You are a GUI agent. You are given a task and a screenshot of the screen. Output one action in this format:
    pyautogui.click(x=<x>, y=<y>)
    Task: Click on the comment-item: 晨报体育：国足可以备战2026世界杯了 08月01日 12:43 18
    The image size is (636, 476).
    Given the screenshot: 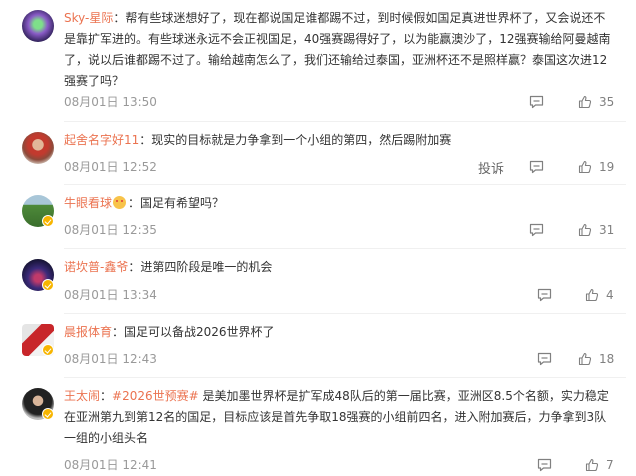 What is the action you would take?
    pyautogui.click(x=318, y=346)
    